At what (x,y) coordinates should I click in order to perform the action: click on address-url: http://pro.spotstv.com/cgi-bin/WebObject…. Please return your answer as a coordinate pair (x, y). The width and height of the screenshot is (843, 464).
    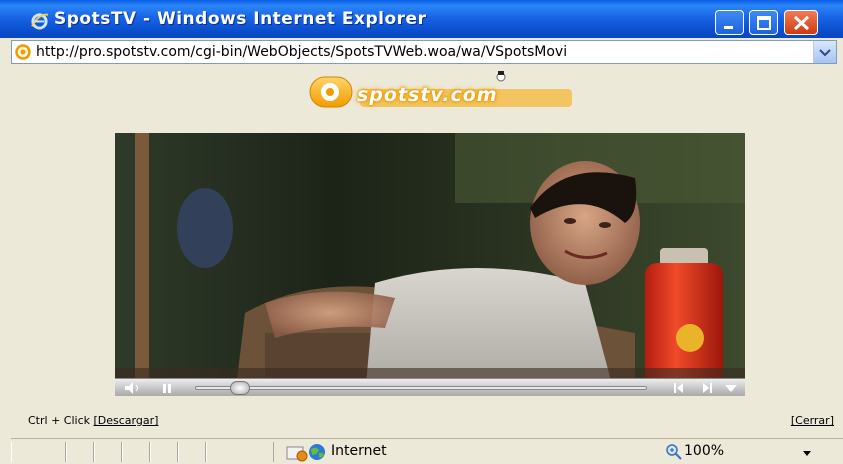
    Looking at the image, I should click on (428, 52).